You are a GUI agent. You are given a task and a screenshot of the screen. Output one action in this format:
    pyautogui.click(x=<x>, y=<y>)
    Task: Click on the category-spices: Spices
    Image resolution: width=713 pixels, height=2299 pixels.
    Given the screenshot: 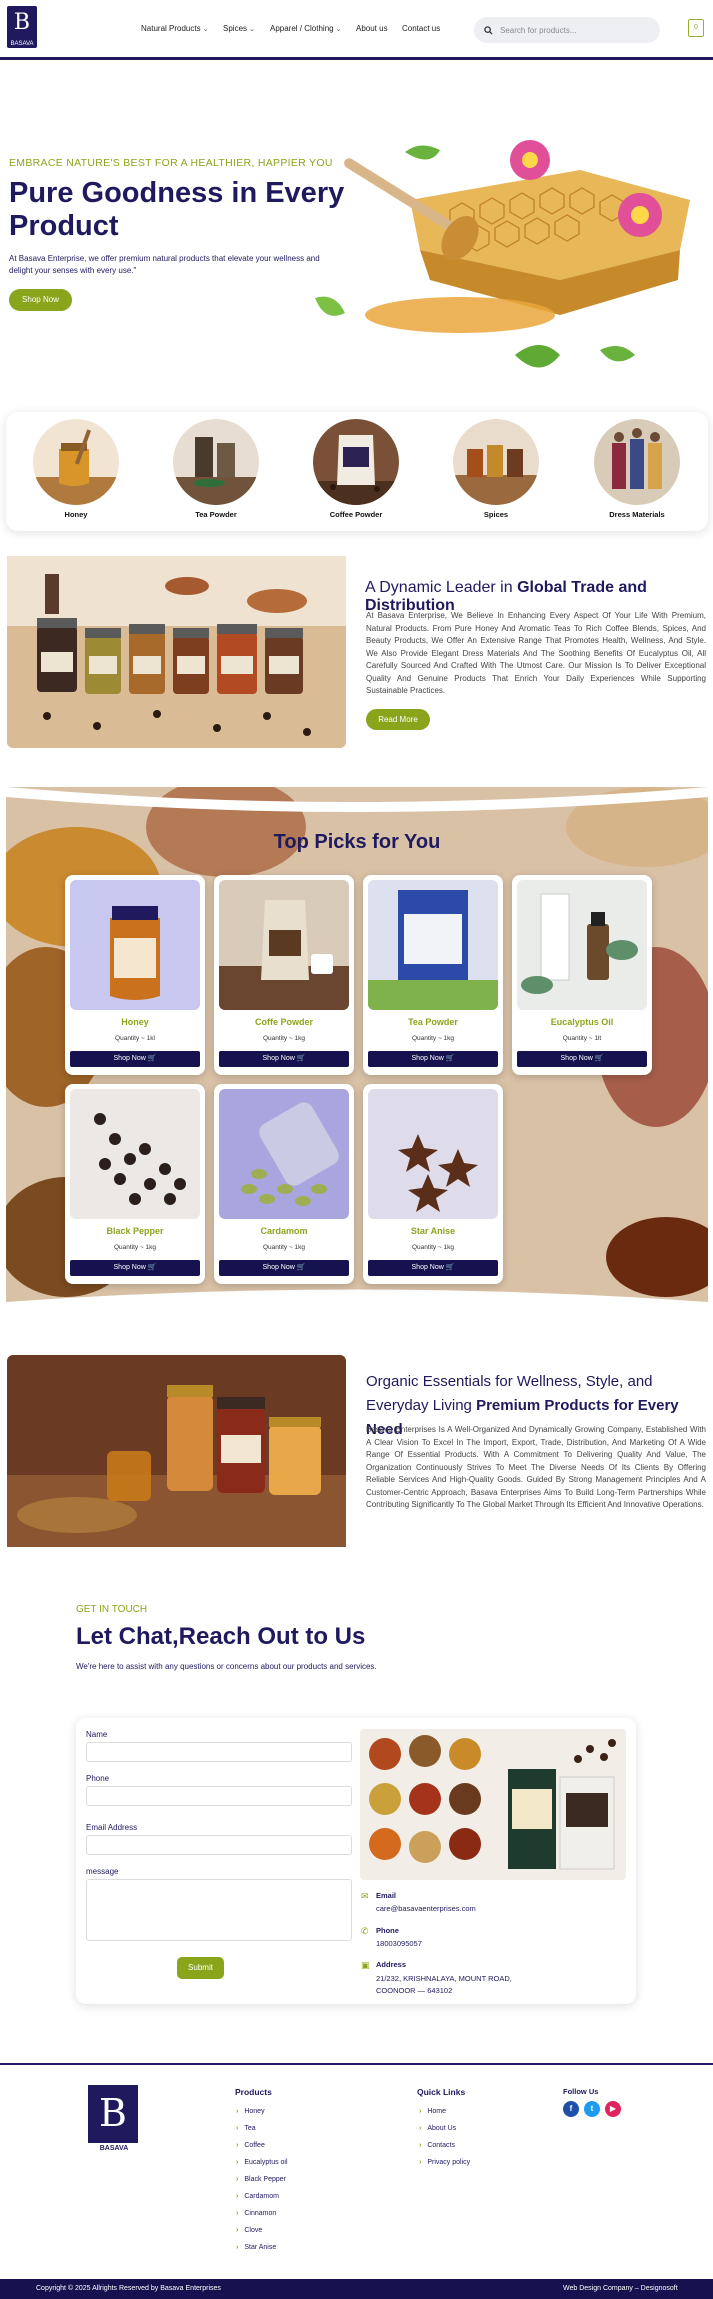 What is the action you would take?
    pyautogui.click(x=496, y=469)
    